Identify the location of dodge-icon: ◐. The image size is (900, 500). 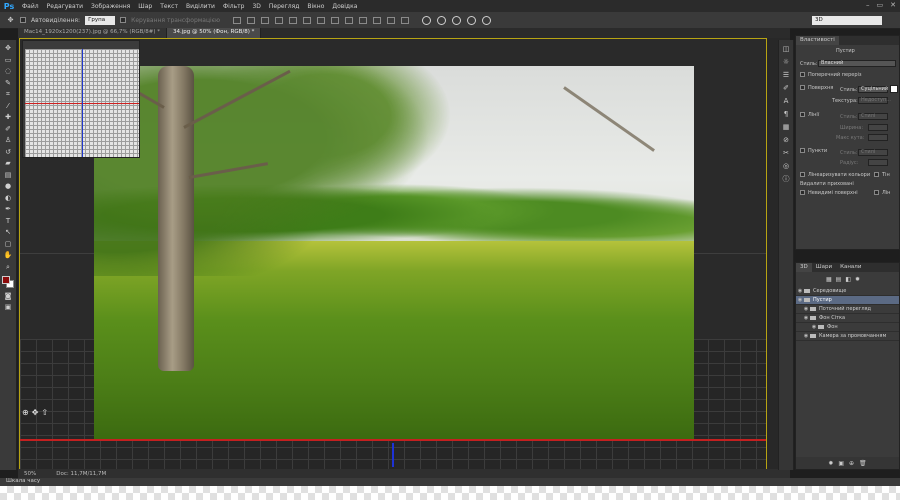
(8, 198).